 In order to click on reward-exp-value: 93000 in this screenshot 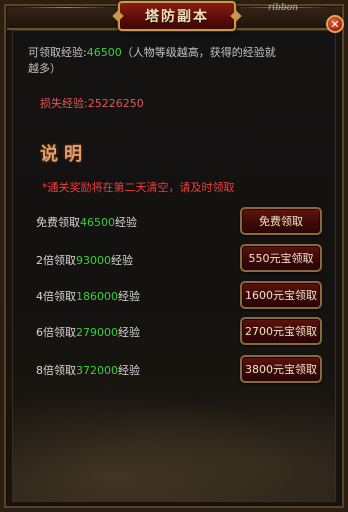, I will do `click(93, 260)`.